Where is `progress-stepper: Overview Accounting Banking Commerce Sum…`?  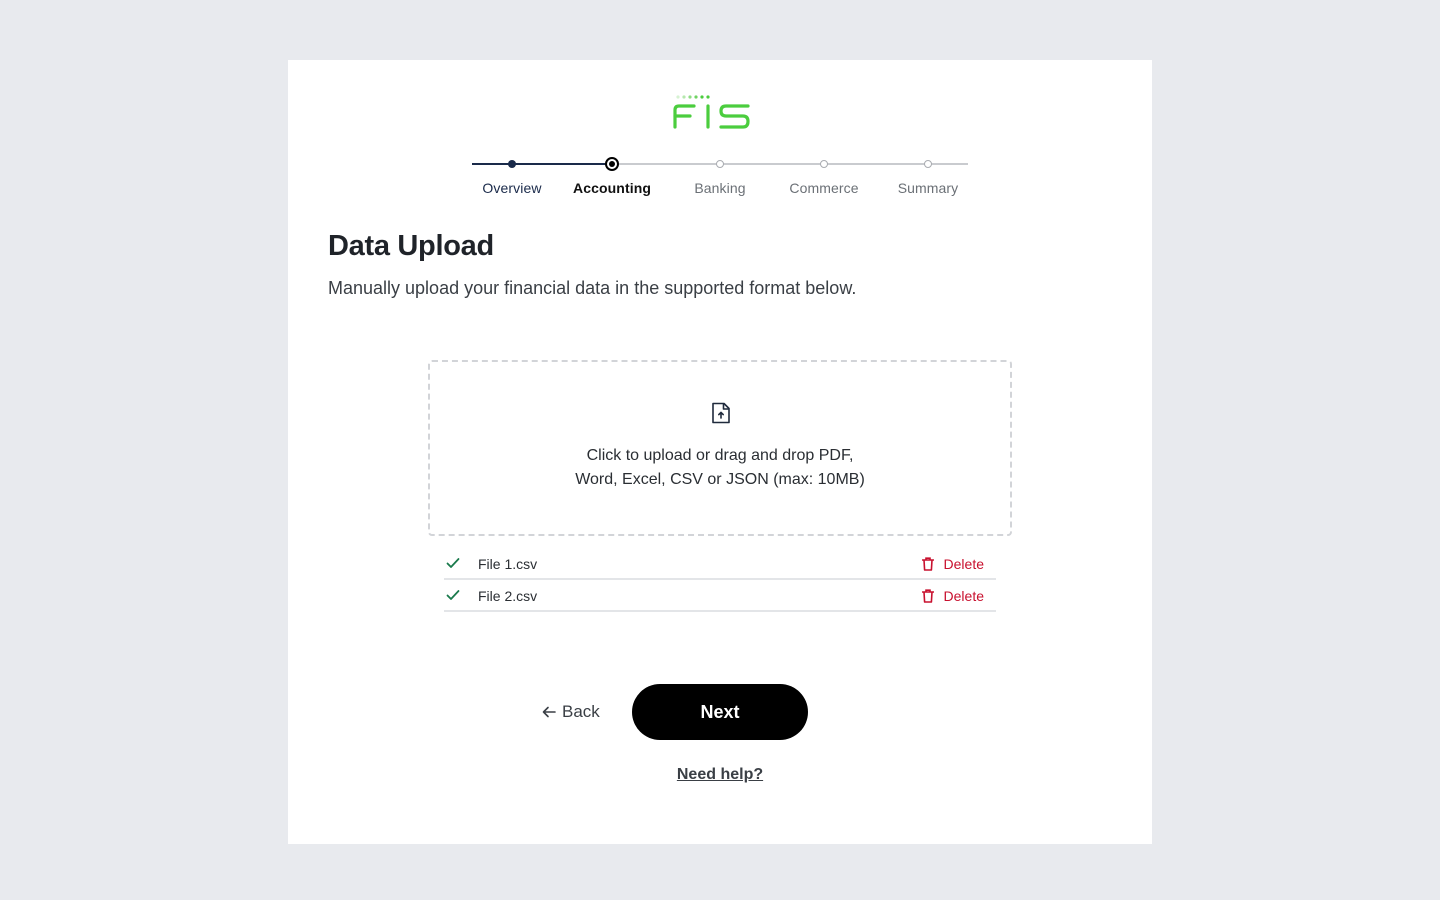 progress-stepper: Overview Accounting Banking Commerce Sum… is located at coordinates (720, 176).